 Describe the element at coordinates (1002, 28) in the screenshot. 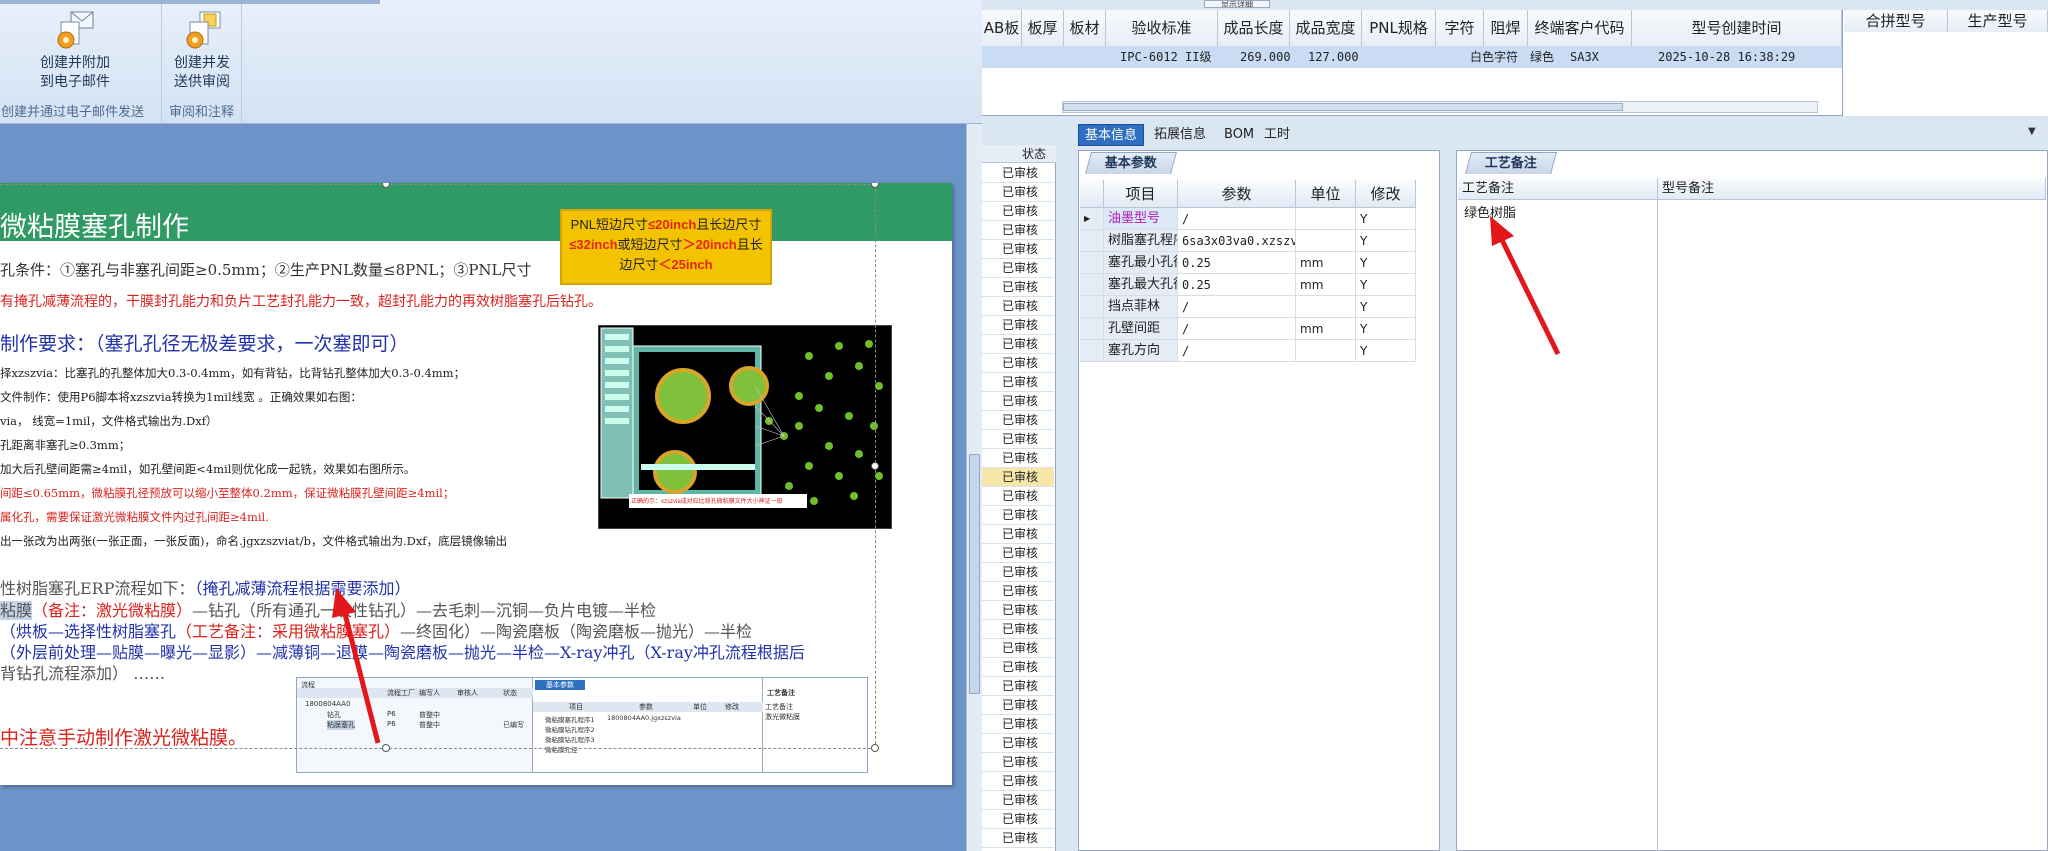

I see `col-ab-board: AB板` at that location.